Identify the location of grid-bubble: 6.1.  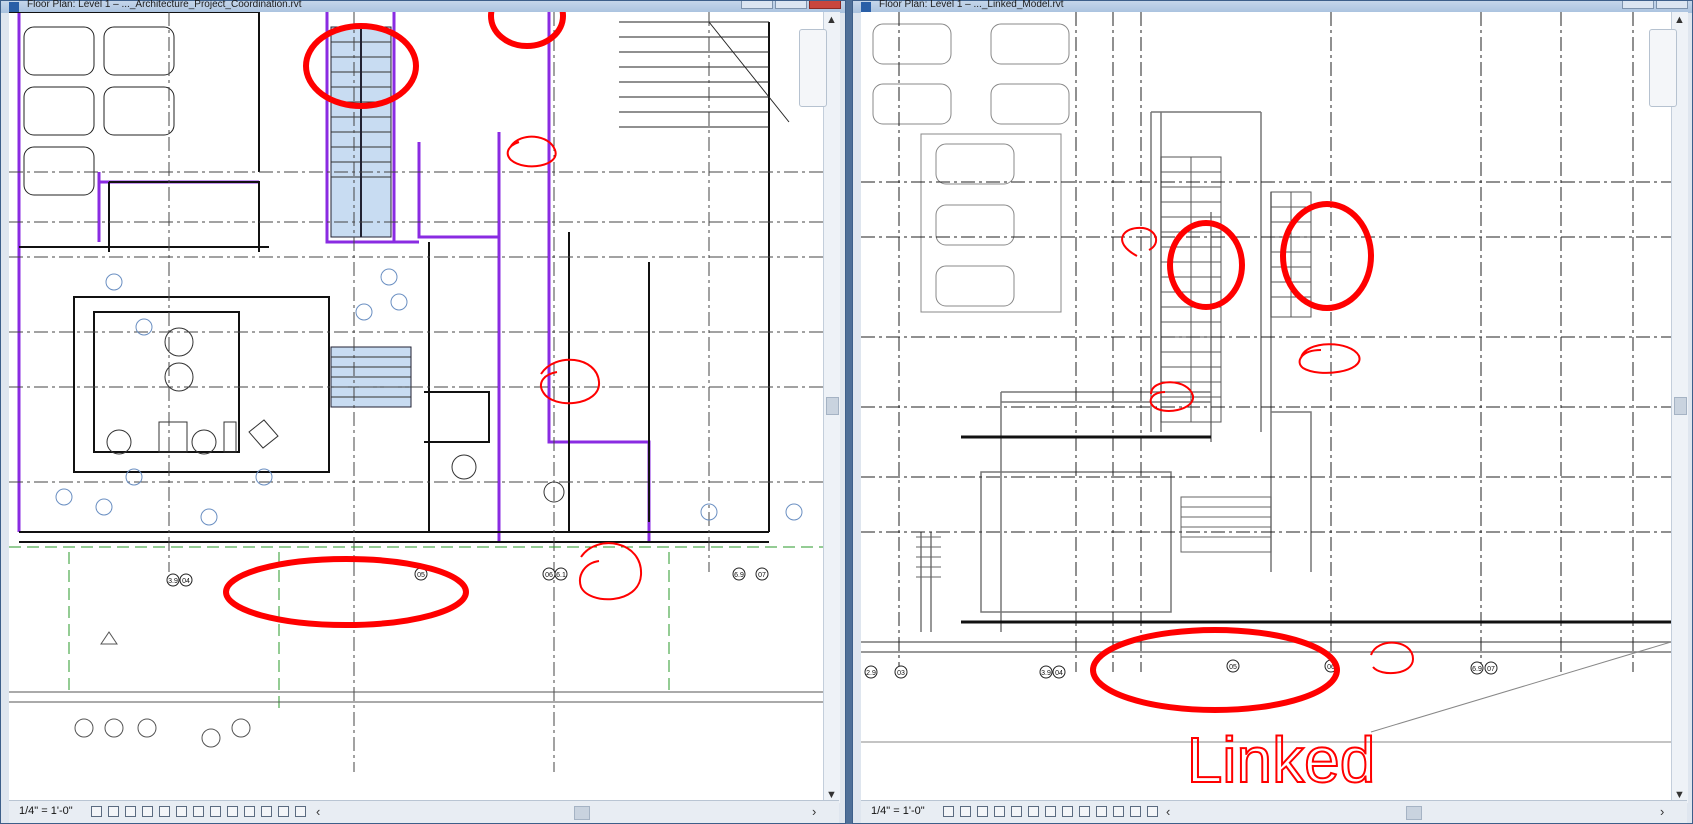
(561, 574).